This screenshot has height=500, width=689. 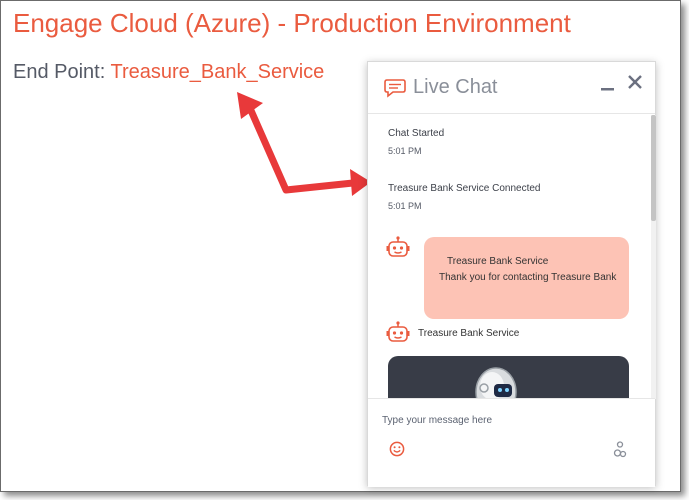 What do you see at coordinates (217, 72) in the screenshot?
I see `endpoint-value: Treasure_Bank_Service` at bounding box center [217, 72].